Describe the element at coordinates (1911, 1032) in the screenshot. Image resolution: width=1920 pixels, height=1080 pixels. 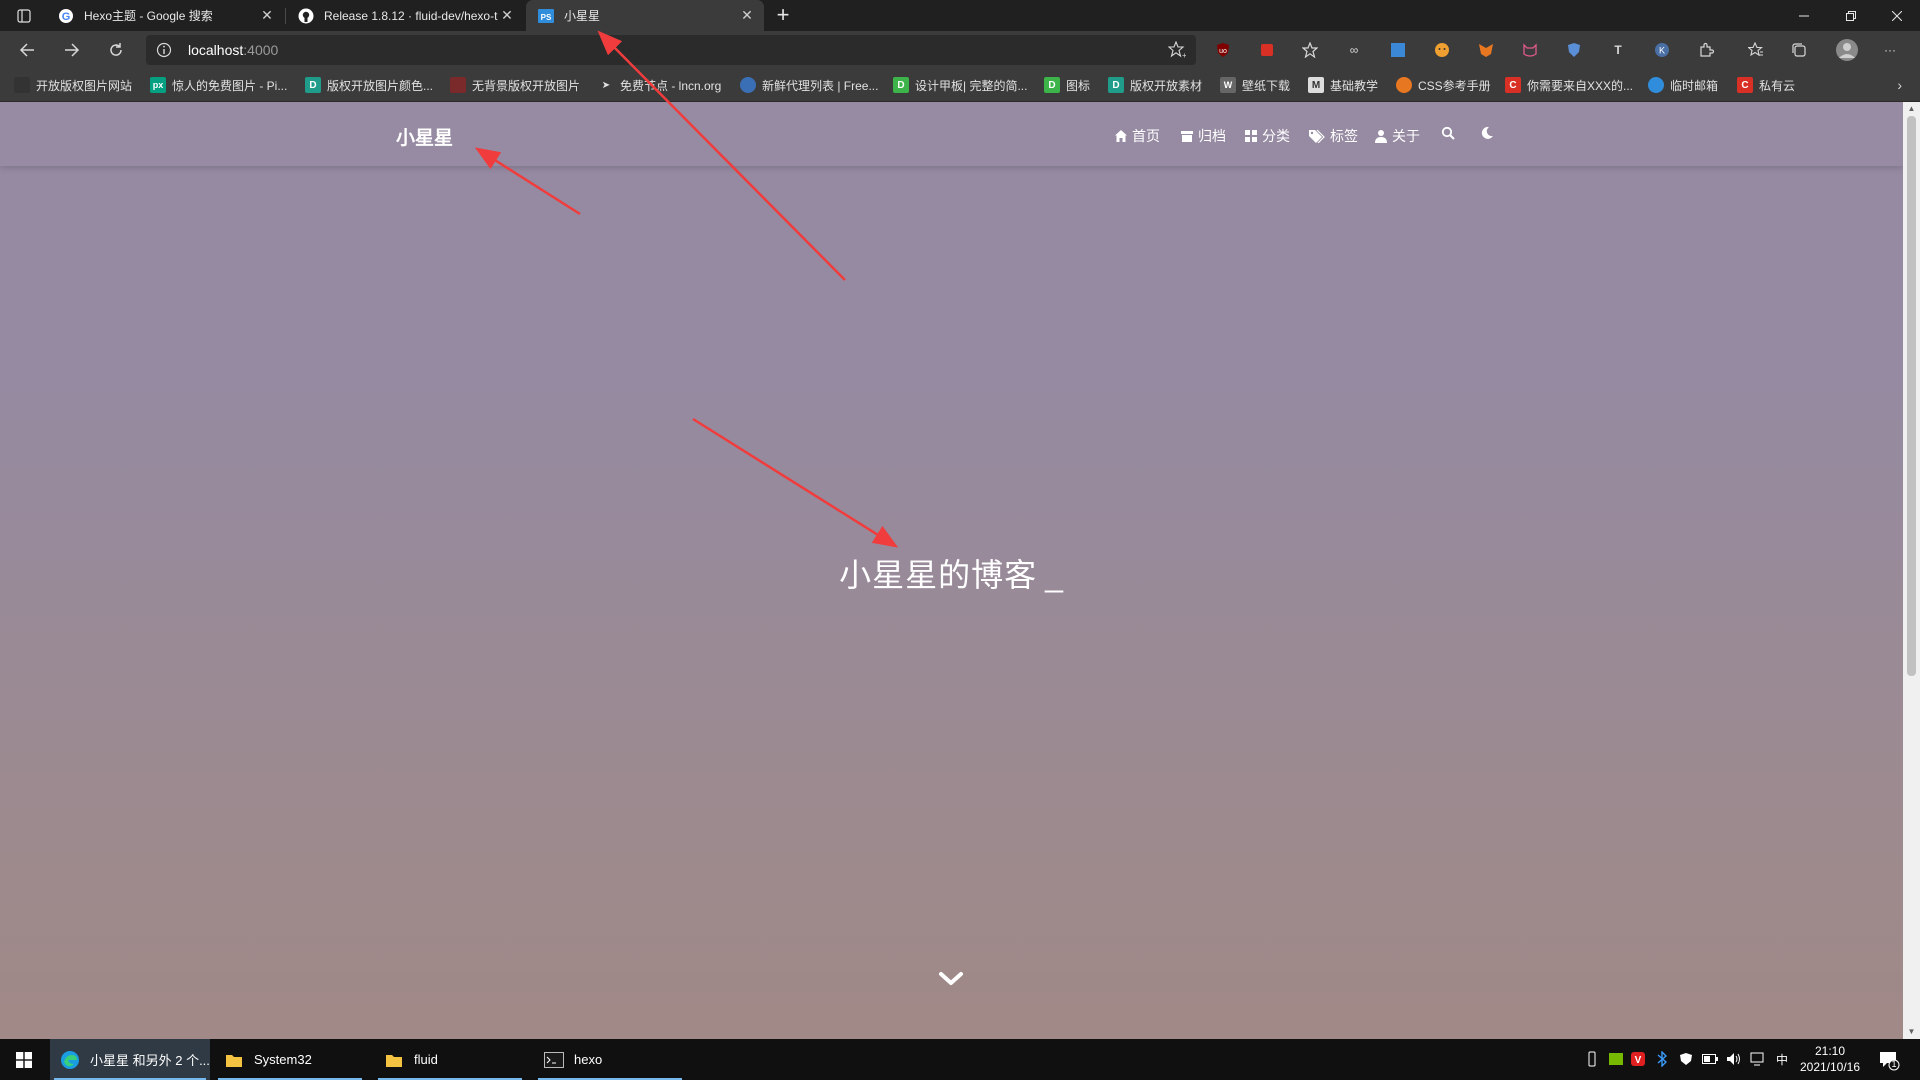
I see `scroll-down-arrow-icon: ▼` at that location.